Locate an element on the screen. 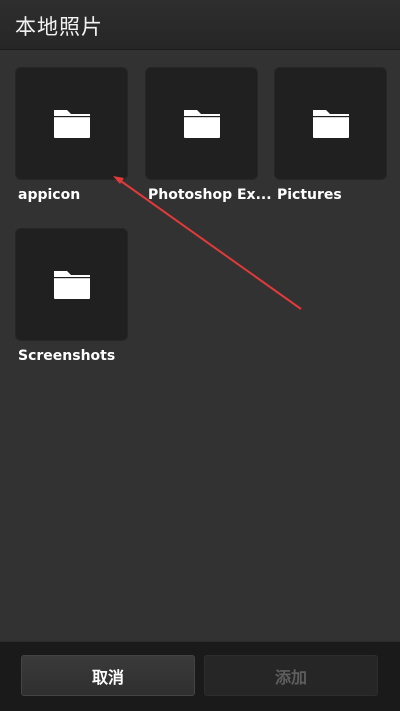  footer-bar: 取消 添加 is located at coordinates (200, 676).